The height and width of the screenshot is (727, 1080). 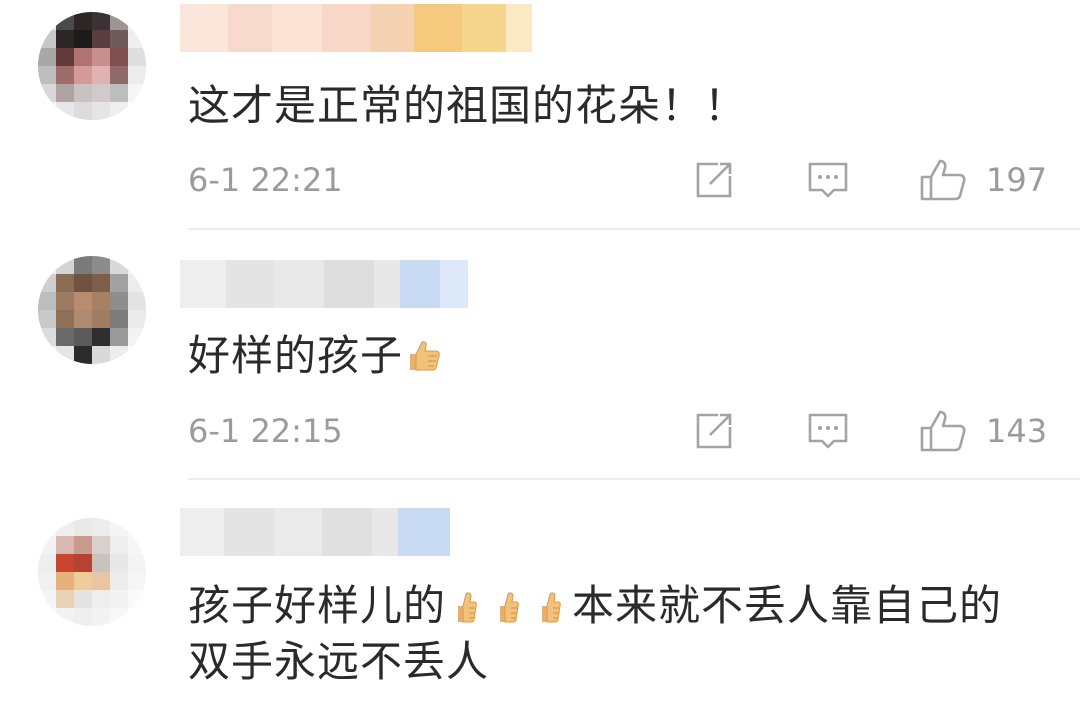 What do you see at coordinates (982, 431) in the screenshot?
I see `like-button: 143` at bounding box center [982, 431].